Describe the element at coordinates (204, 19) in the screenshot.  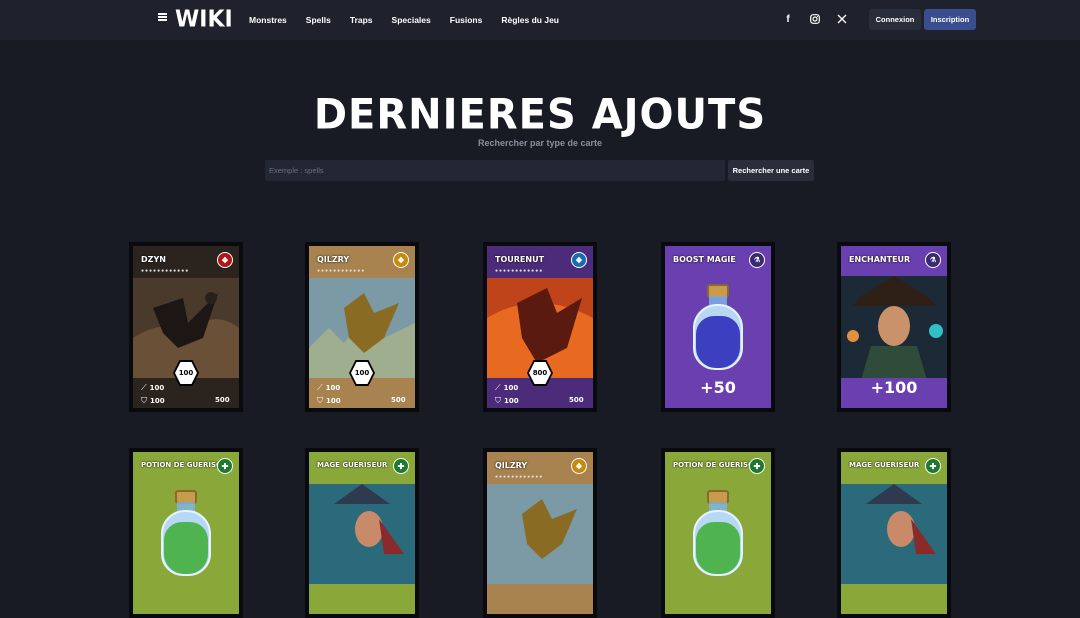
I see `site-logo: WIKI` at that location.